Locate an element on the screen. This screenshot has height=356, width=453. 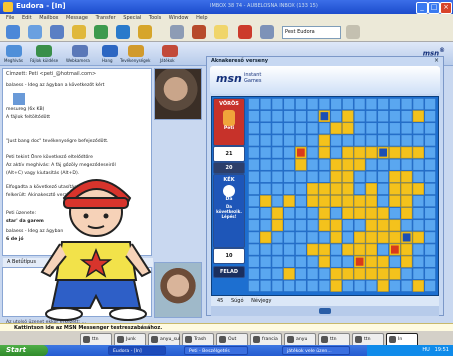
mailbox-select: Pest Eudora is located at coordinates (311, 32).